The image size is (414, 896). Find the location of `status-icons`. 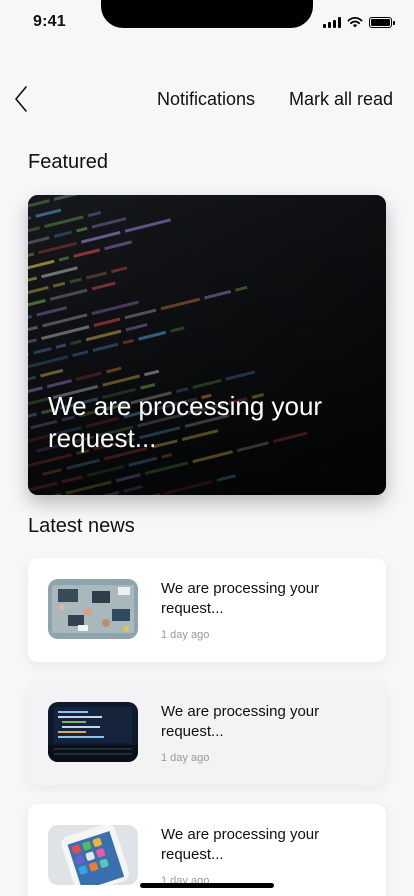

status-icons is located at coordinates (359, 22).